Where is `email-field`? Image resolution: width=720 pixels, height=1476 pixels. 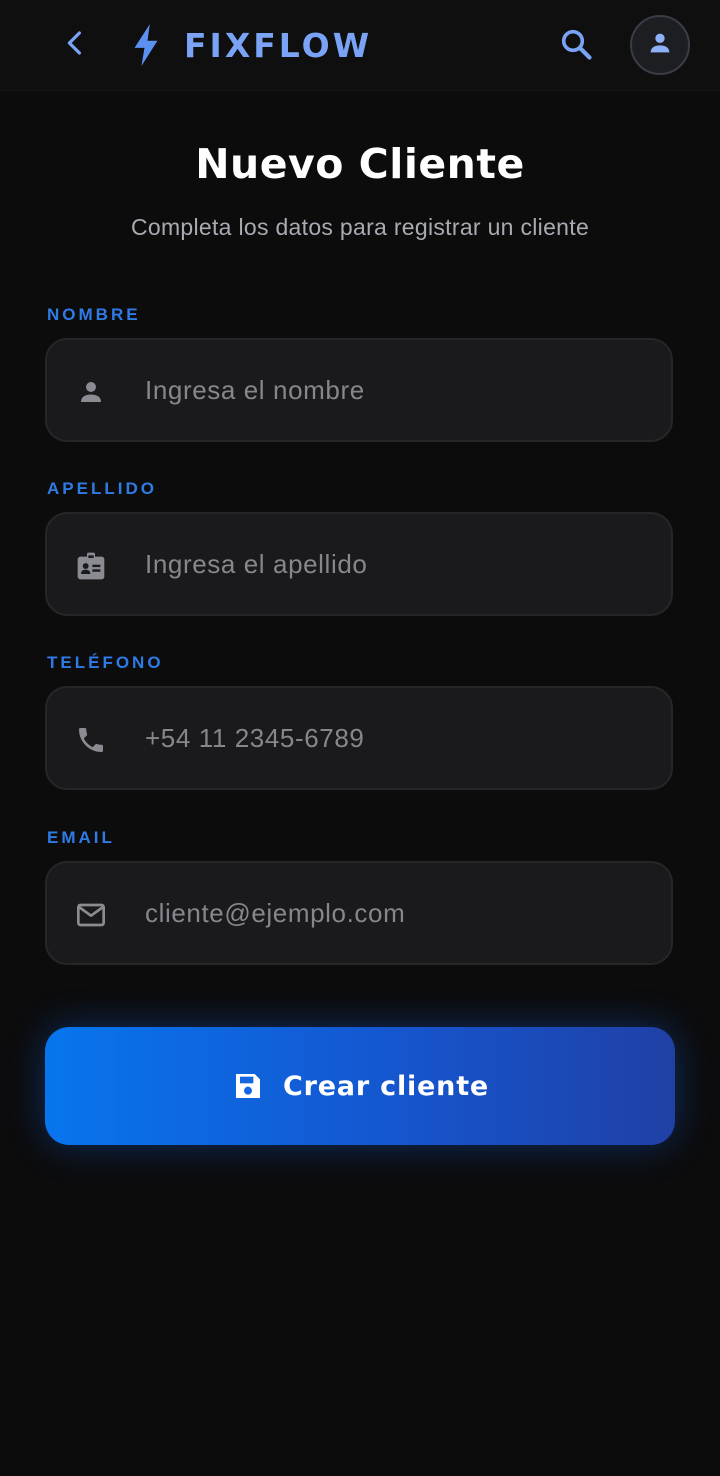
email-field is located at coordinates (359, 913).